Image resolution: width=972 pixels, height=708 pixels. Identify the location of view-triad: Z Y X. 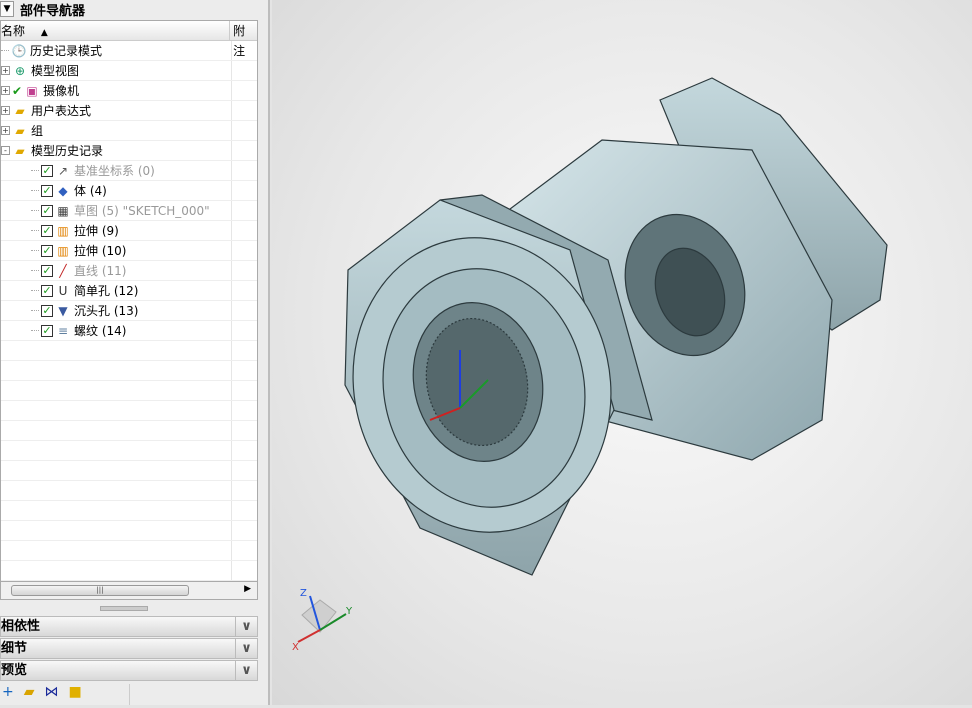
(322, 620).